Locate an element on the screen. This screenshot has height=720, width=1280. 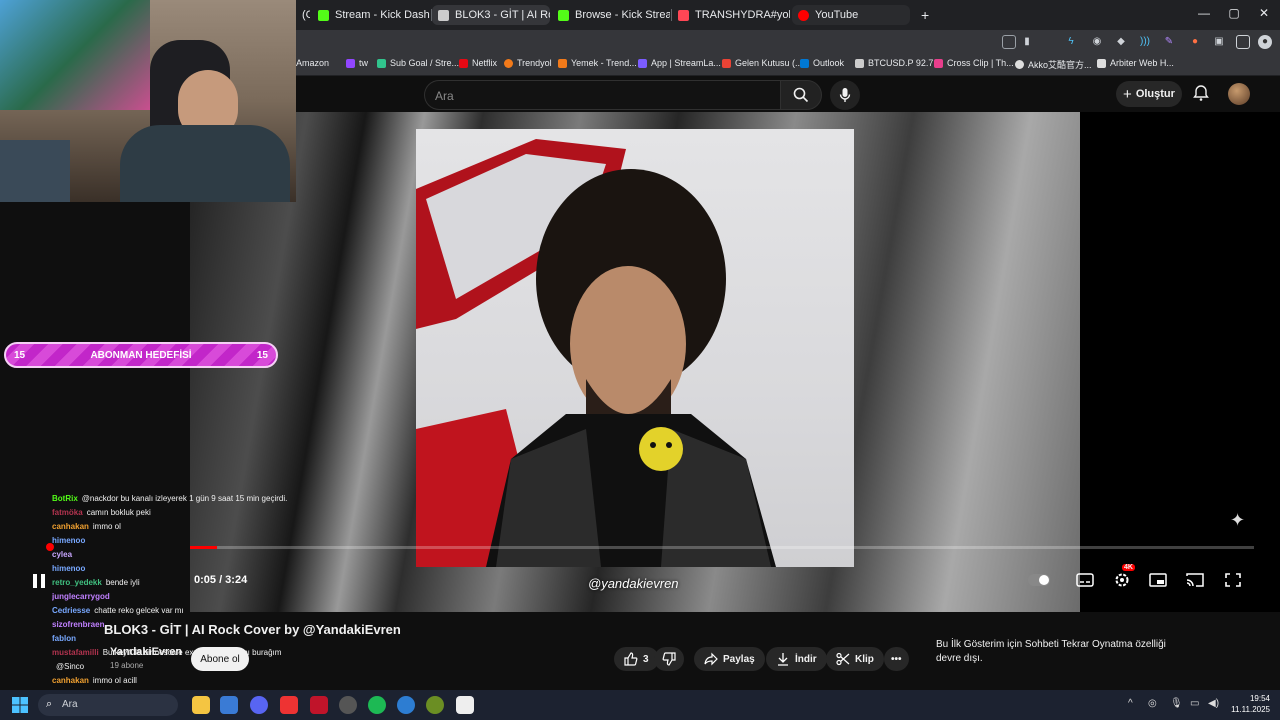
tab-kick-dashboard: Stream - Kick Dashboard is located at coordinates (371, 15).